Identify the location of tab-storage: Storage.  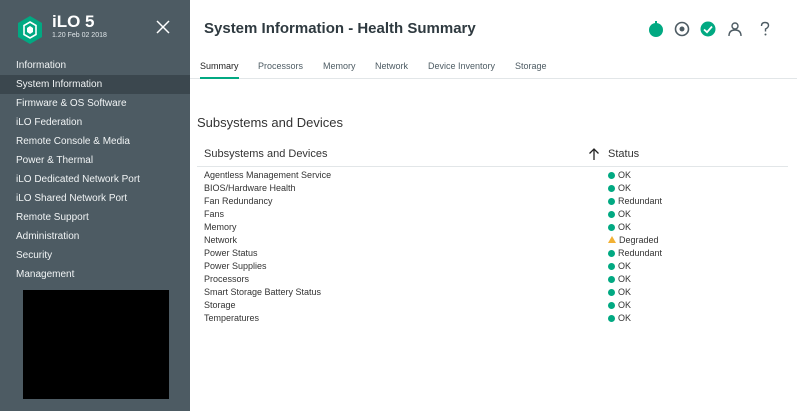
(531, 66).